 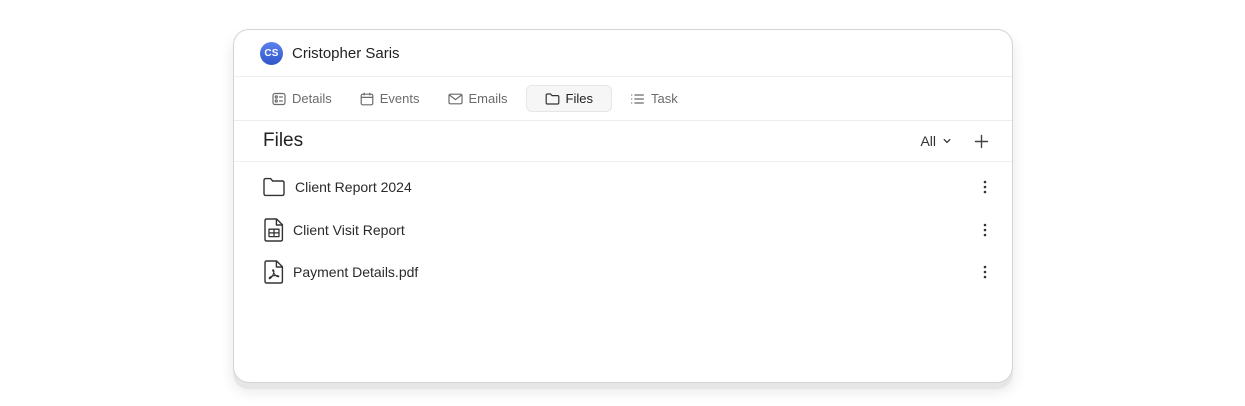 I want to click on tab-events: Events, so click(x=390, y=98).